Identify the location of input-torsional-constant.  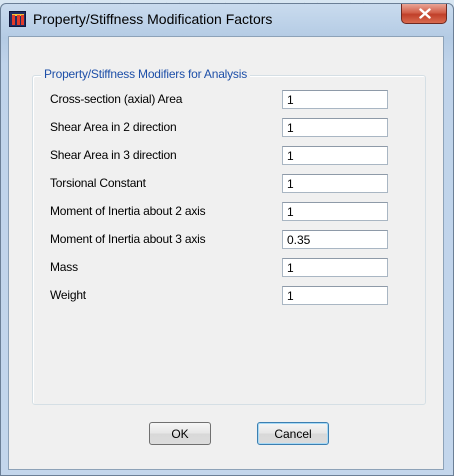
(335, 183).